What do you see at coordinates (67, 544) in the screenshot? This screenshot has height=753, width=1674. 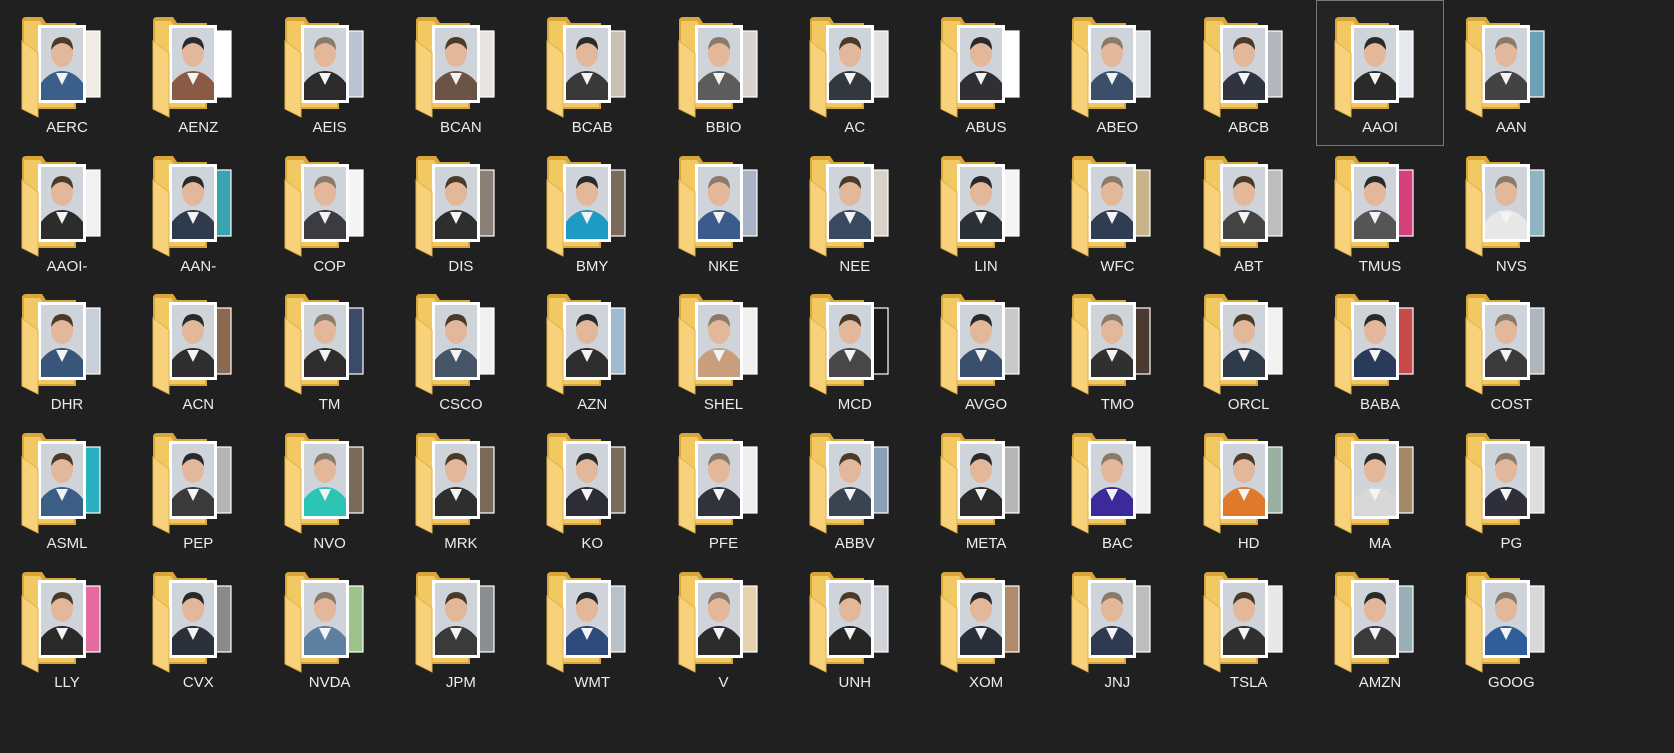 I see `folder-label: ASML` at bounding box center [67, 544].